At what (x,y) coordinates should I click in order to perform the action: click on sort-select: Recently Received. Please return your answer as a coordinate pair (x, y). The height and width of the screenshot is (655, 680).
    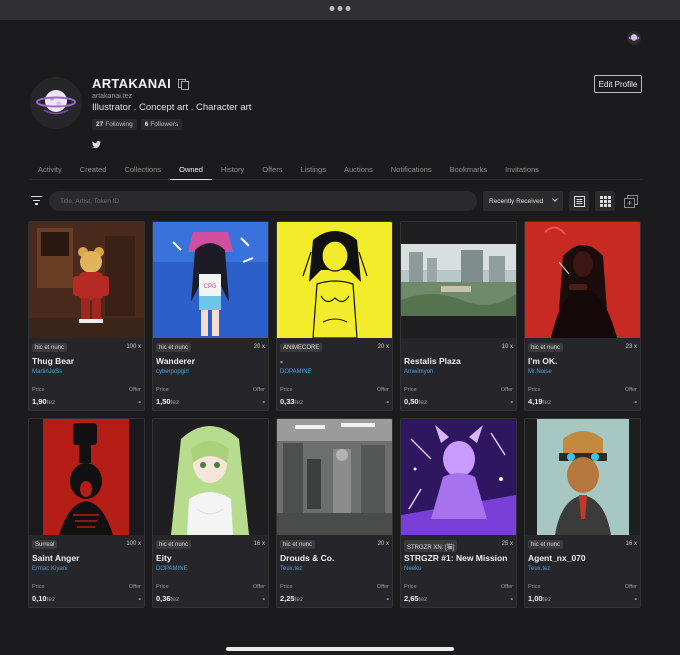
    Looking at the image, I should click on (523, 201).